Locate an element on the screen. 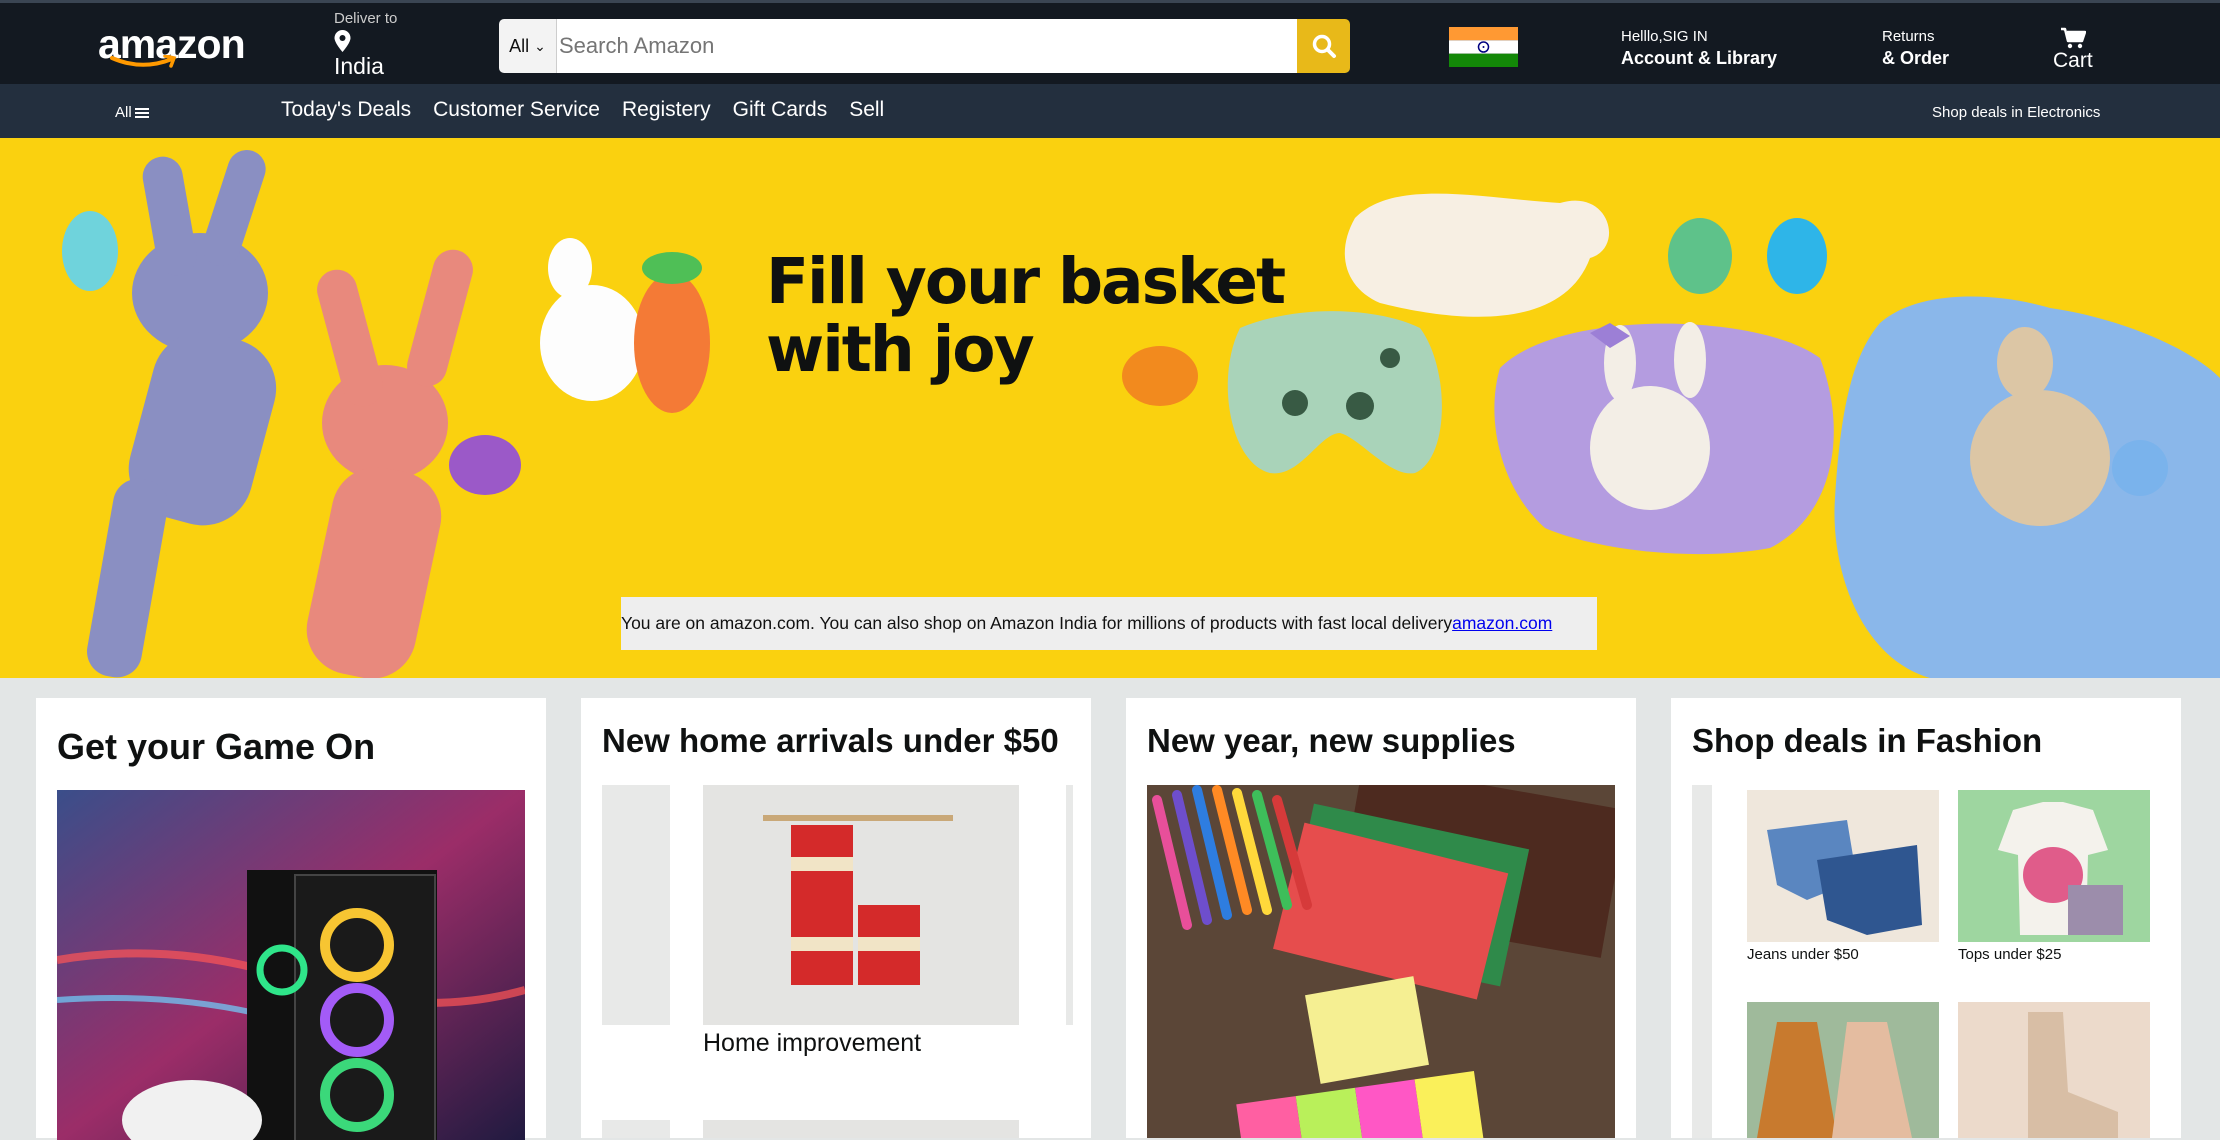  locale-notice-link: amazon.com is located at coordinates (1502, 623).